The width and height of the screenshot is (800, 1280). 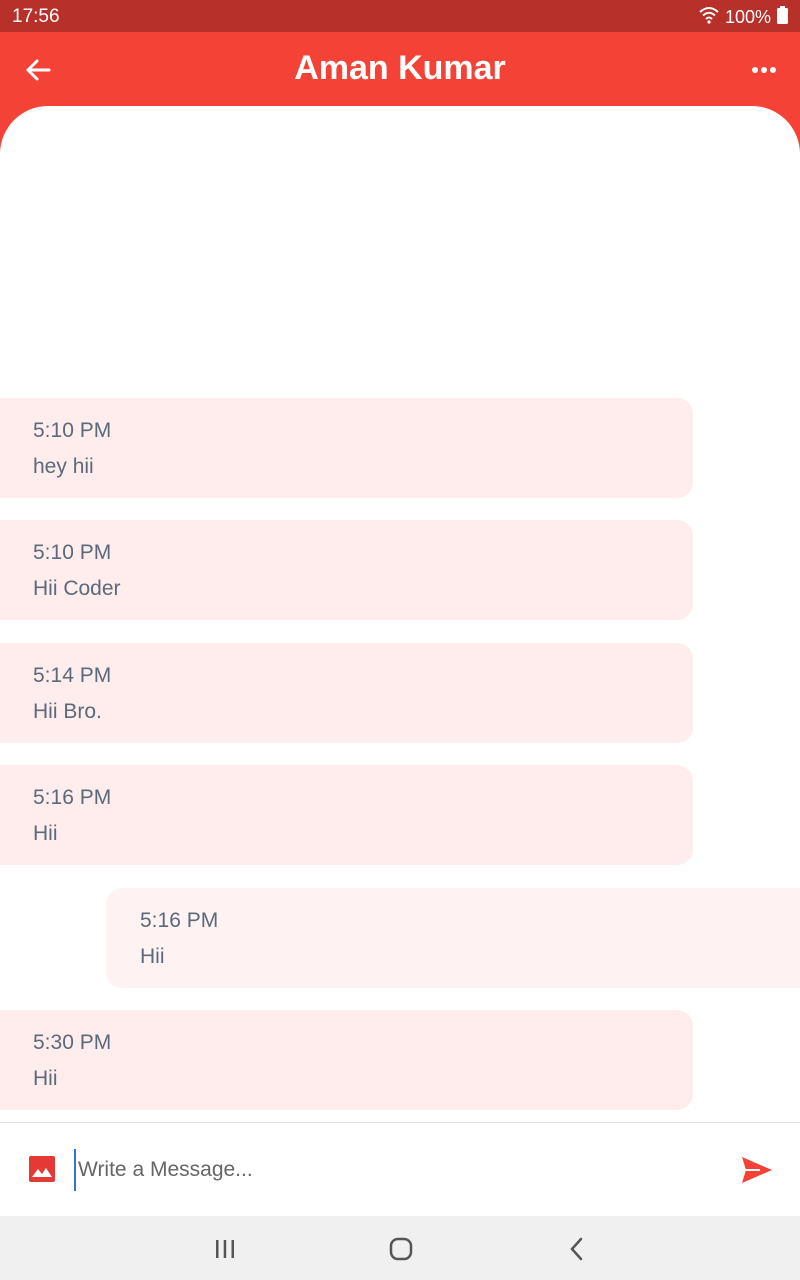 I want to click on message-bubble: 5:10 PM hey hii, so click(x=346, y=448).